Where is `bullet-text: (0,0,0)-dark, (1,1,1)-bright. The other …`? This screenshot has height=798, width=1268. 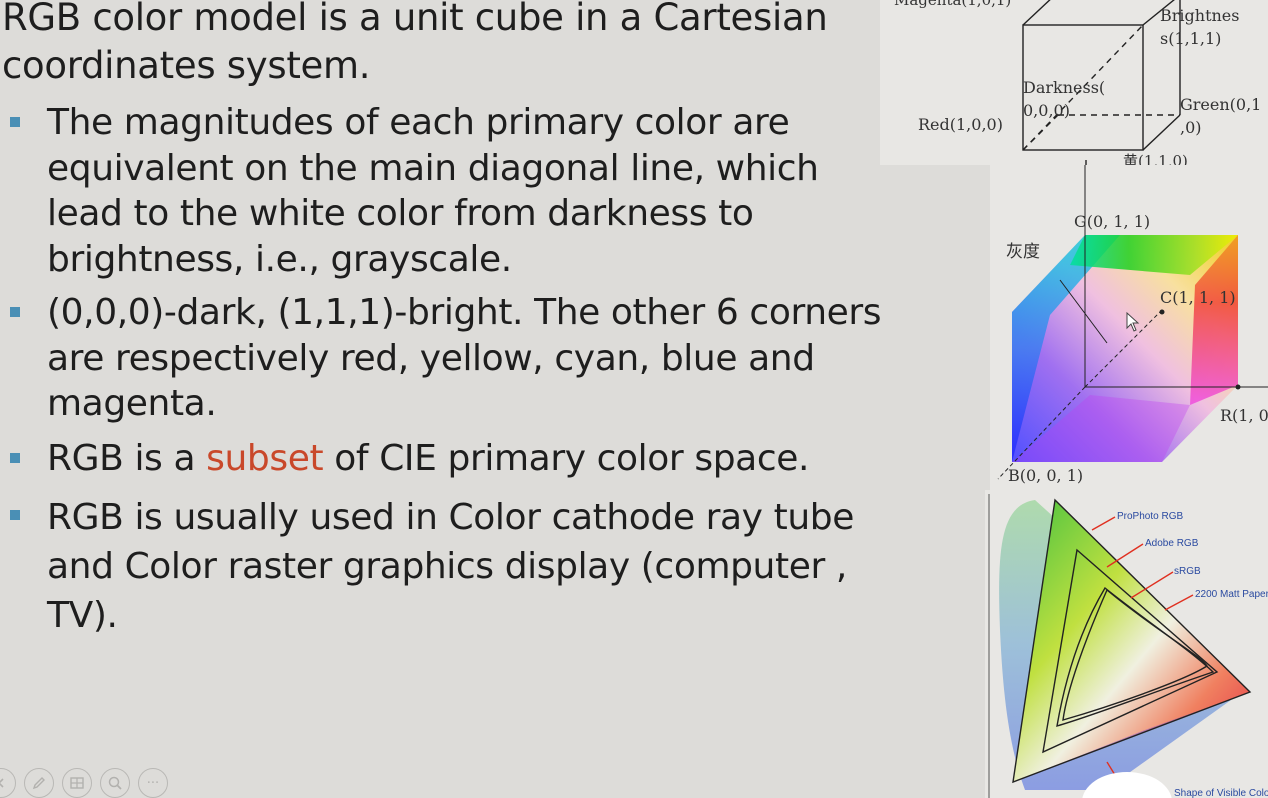
bullet-text: (0,0,0)-dark, (1,1,1)-bright. The other … is located at coordinates (464, 358).